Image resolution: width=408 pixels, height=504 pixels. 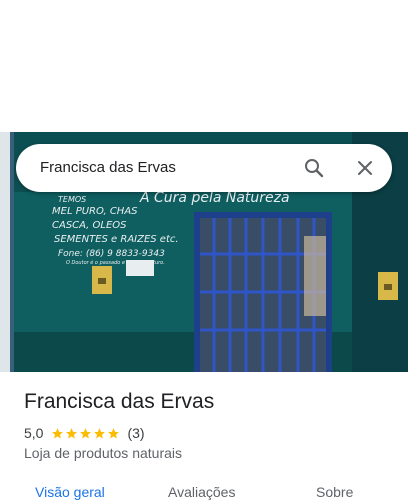 What do you see at coordinates (34, 433) in the screenshot?
I see `rating-value: 5,0` at bounding box center [34, 433].